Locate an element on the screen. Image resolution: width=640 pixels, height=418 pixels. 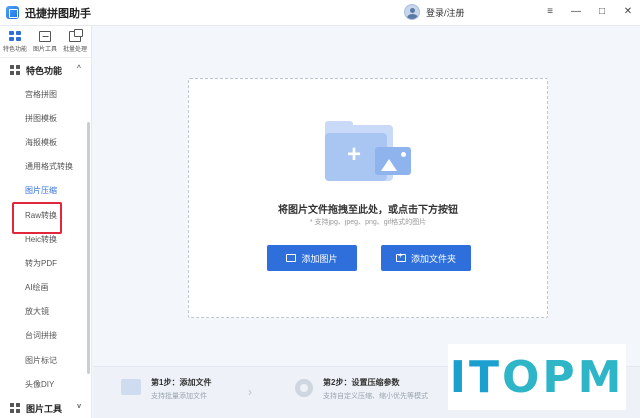
drop-zone-formats: * 支持jpg、jpeg、png、gif格式的图片 is located at coordinates (368, 222).